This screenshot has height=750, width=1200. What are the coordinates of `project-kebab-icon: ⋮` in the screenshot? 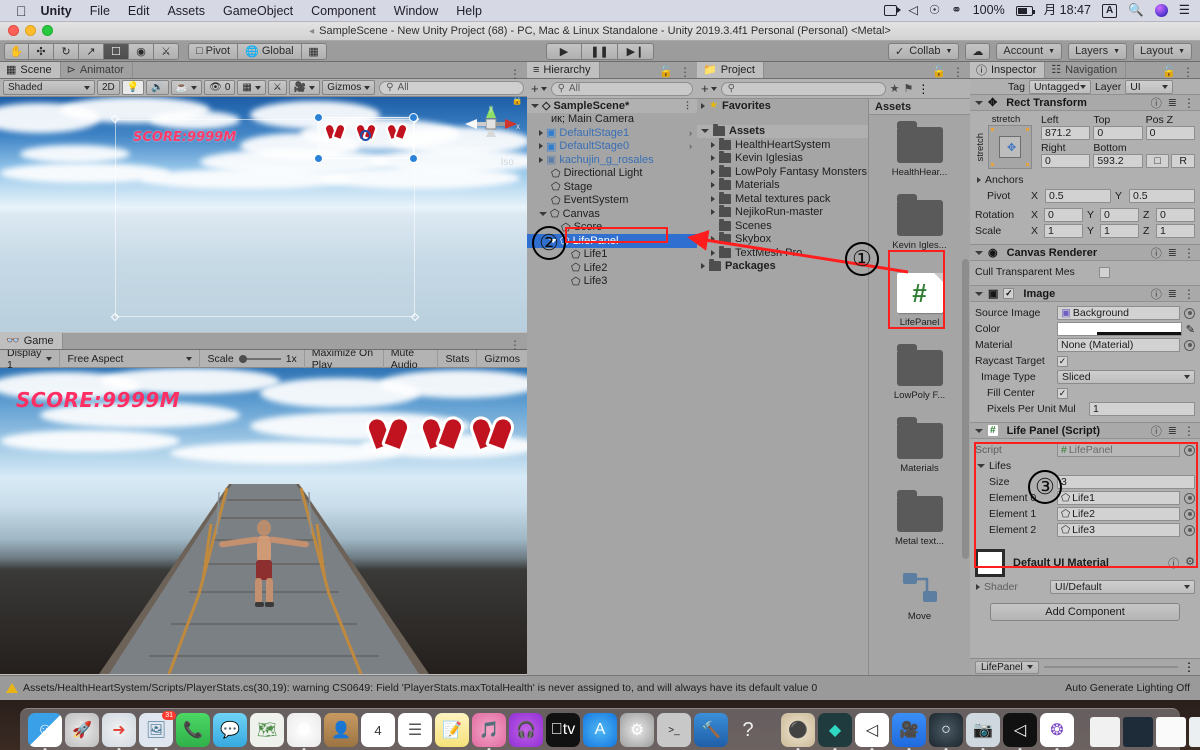 It's located at (958, 72).